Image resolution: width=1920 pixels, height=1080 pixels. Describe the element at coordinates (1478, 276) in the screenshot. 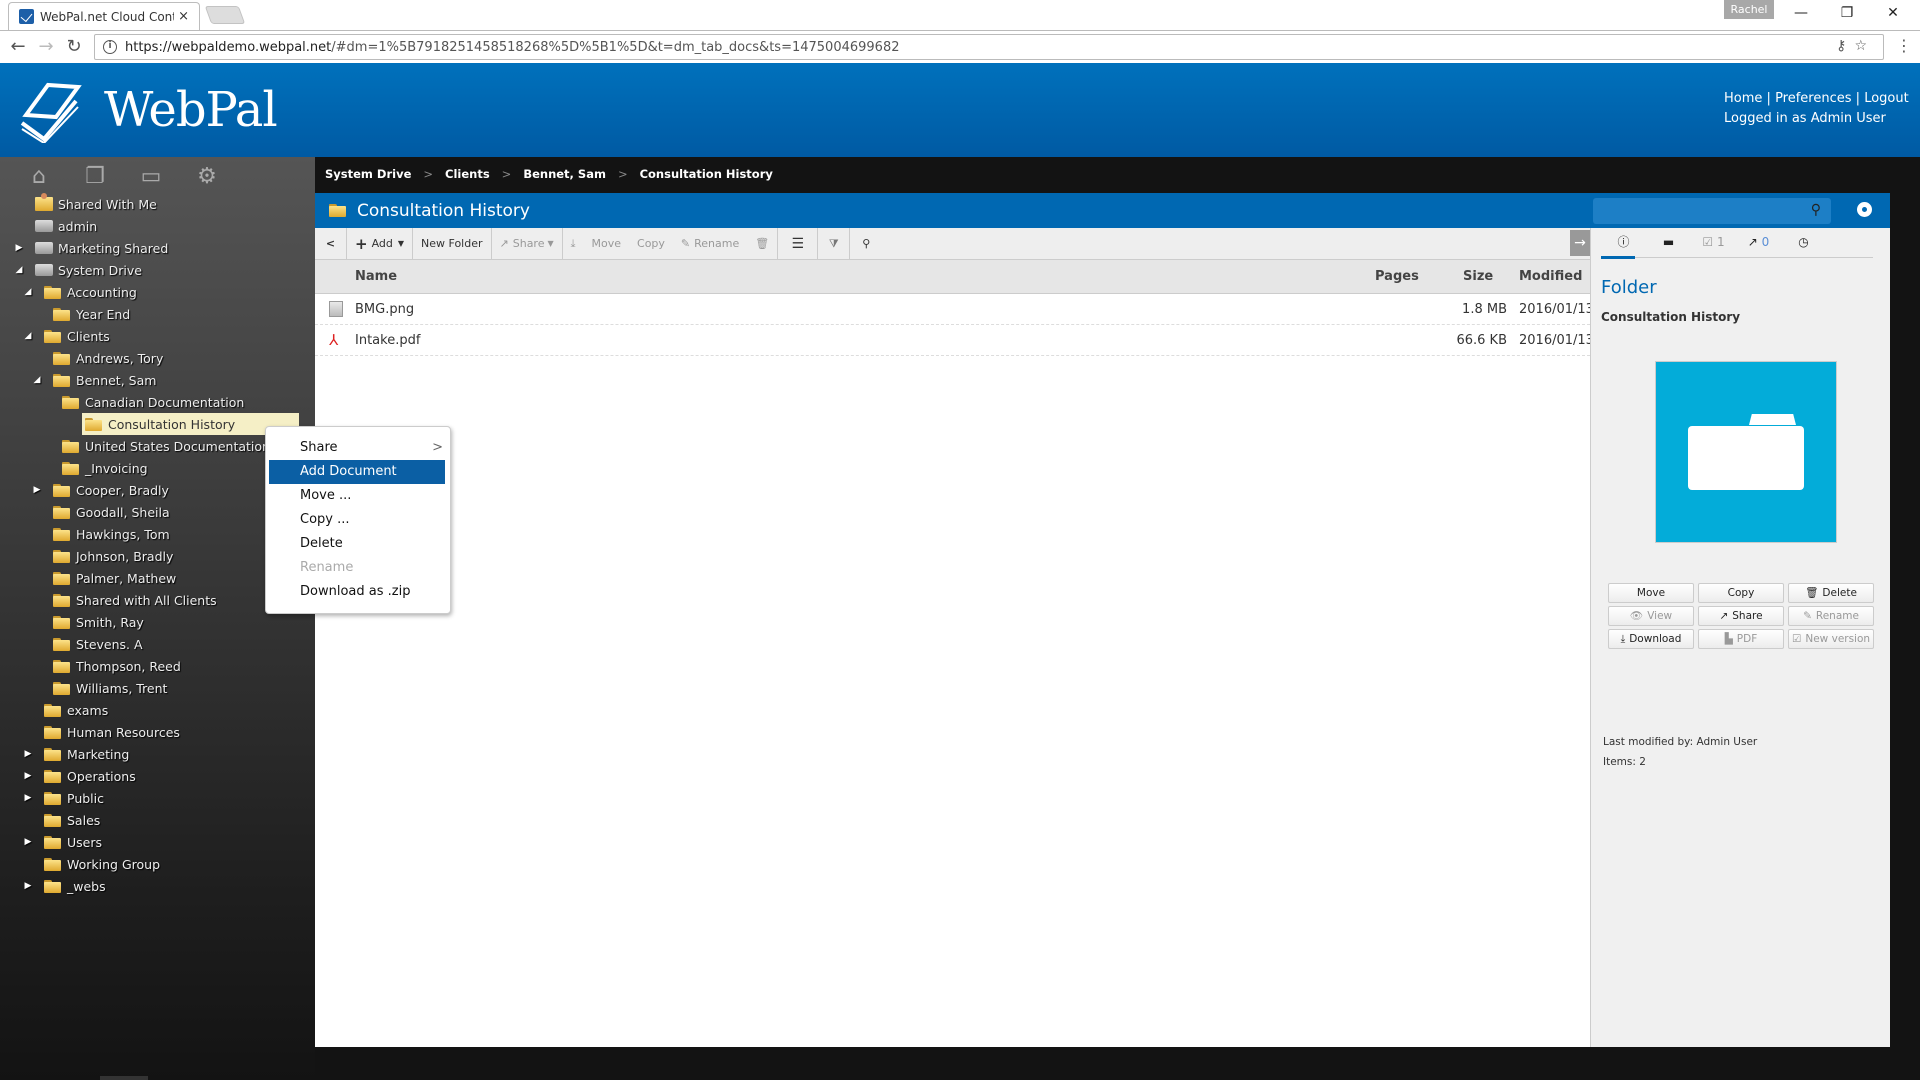

I see `column-size: Size` at that location.